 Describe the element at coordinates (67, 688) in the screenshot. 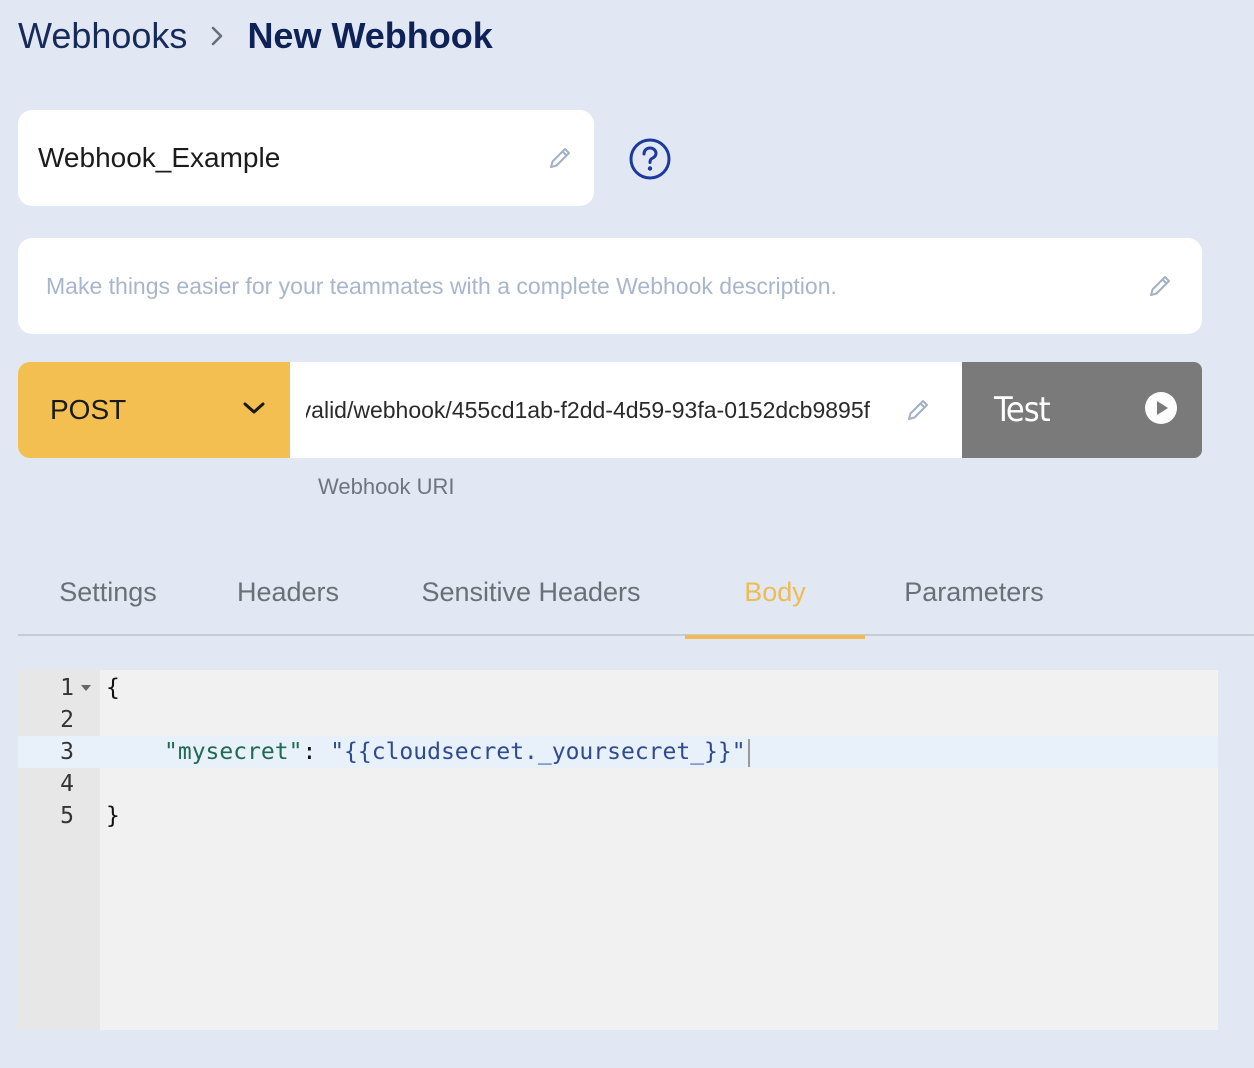

I see `line-number: 1` at that location.